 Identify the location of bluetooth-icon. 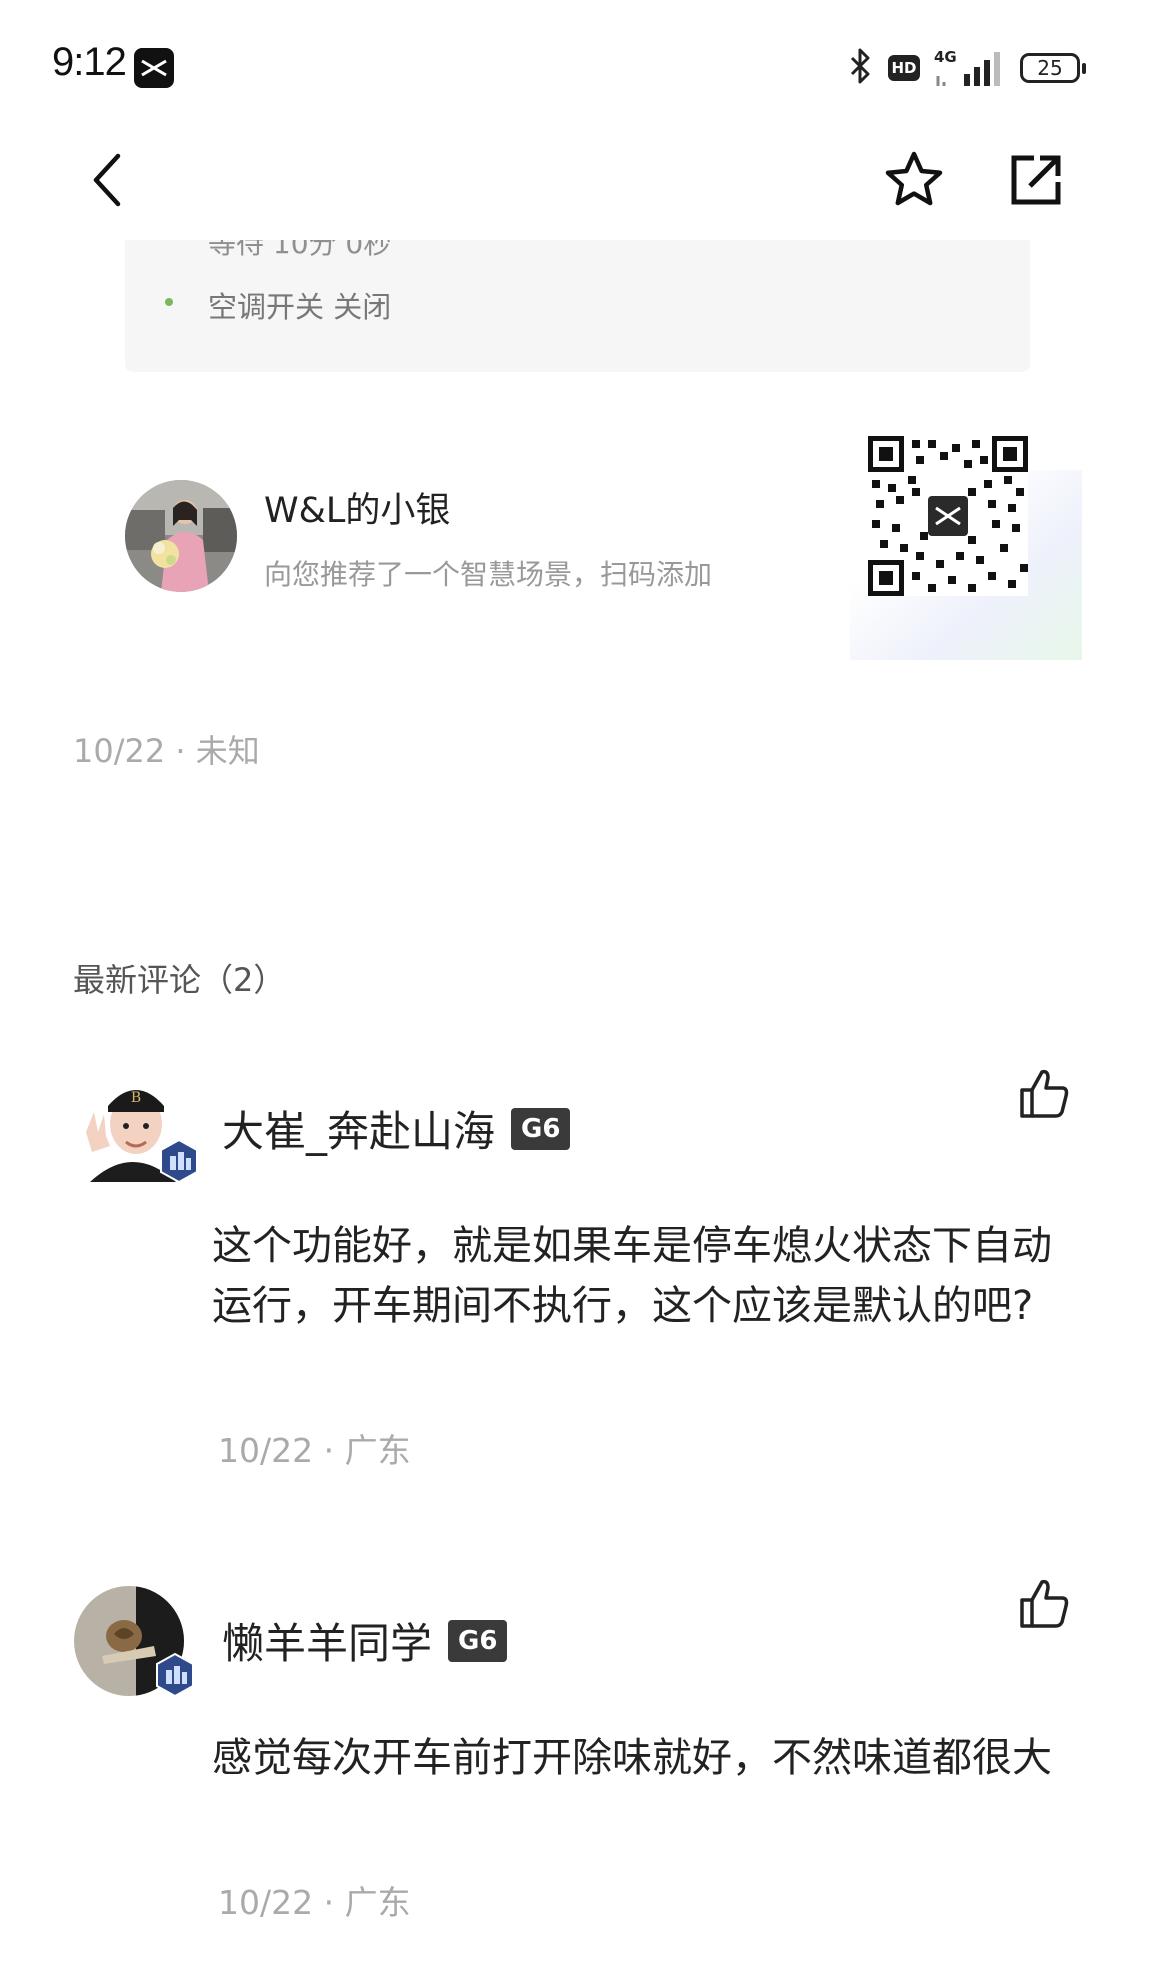
(861, 68).